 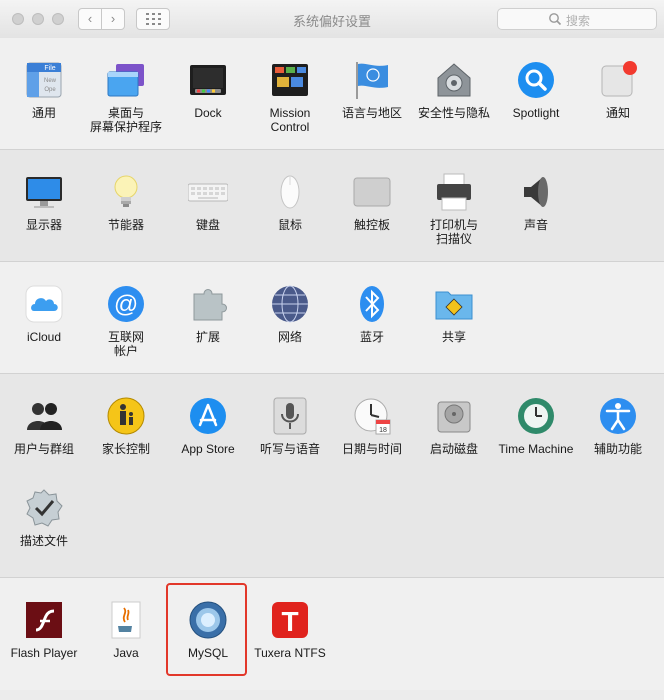 I want to click on pref-displays: 显示器, so click(x=44, y=222).